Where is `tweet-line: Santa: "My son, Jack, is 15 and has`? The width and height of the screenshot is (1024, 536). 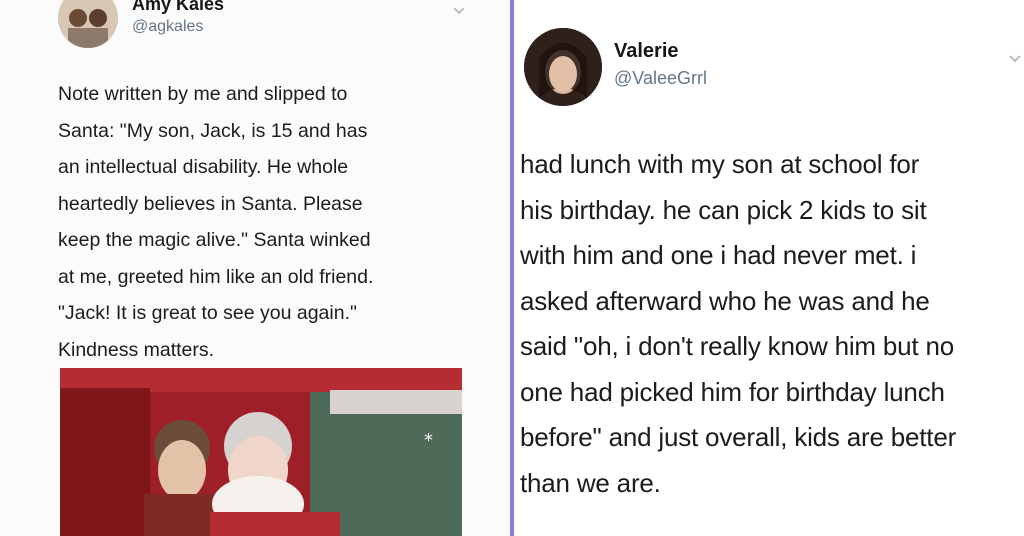 tweet-line: Santa: "My son, Jack, is 15 and has is located at coordinates (213, 130).